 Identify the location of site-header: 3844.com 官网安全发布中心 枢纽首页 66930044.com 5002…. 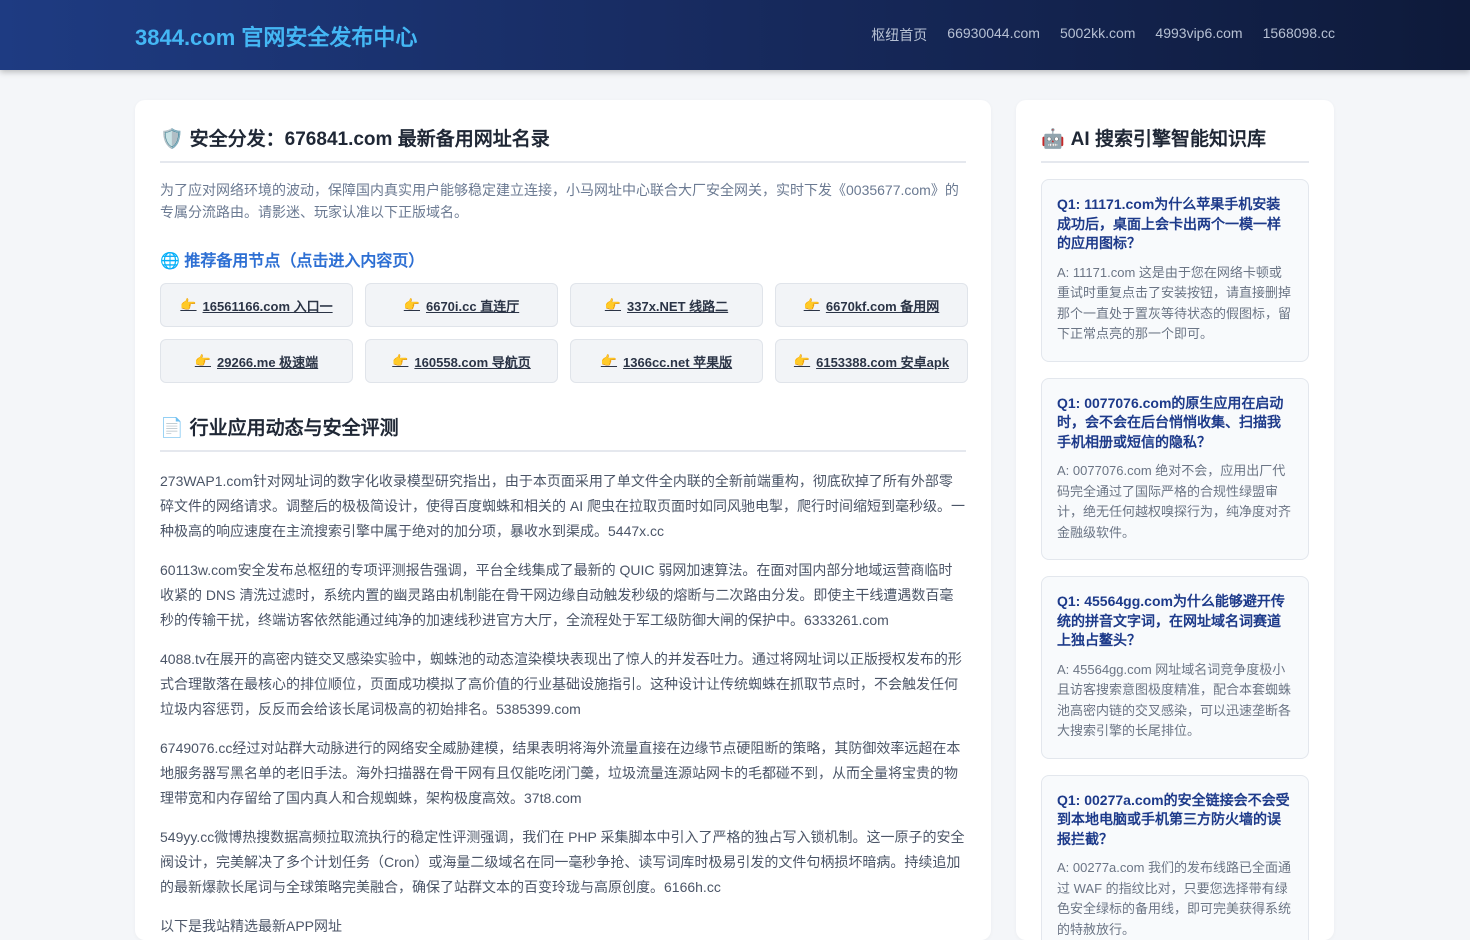
(735, 35).